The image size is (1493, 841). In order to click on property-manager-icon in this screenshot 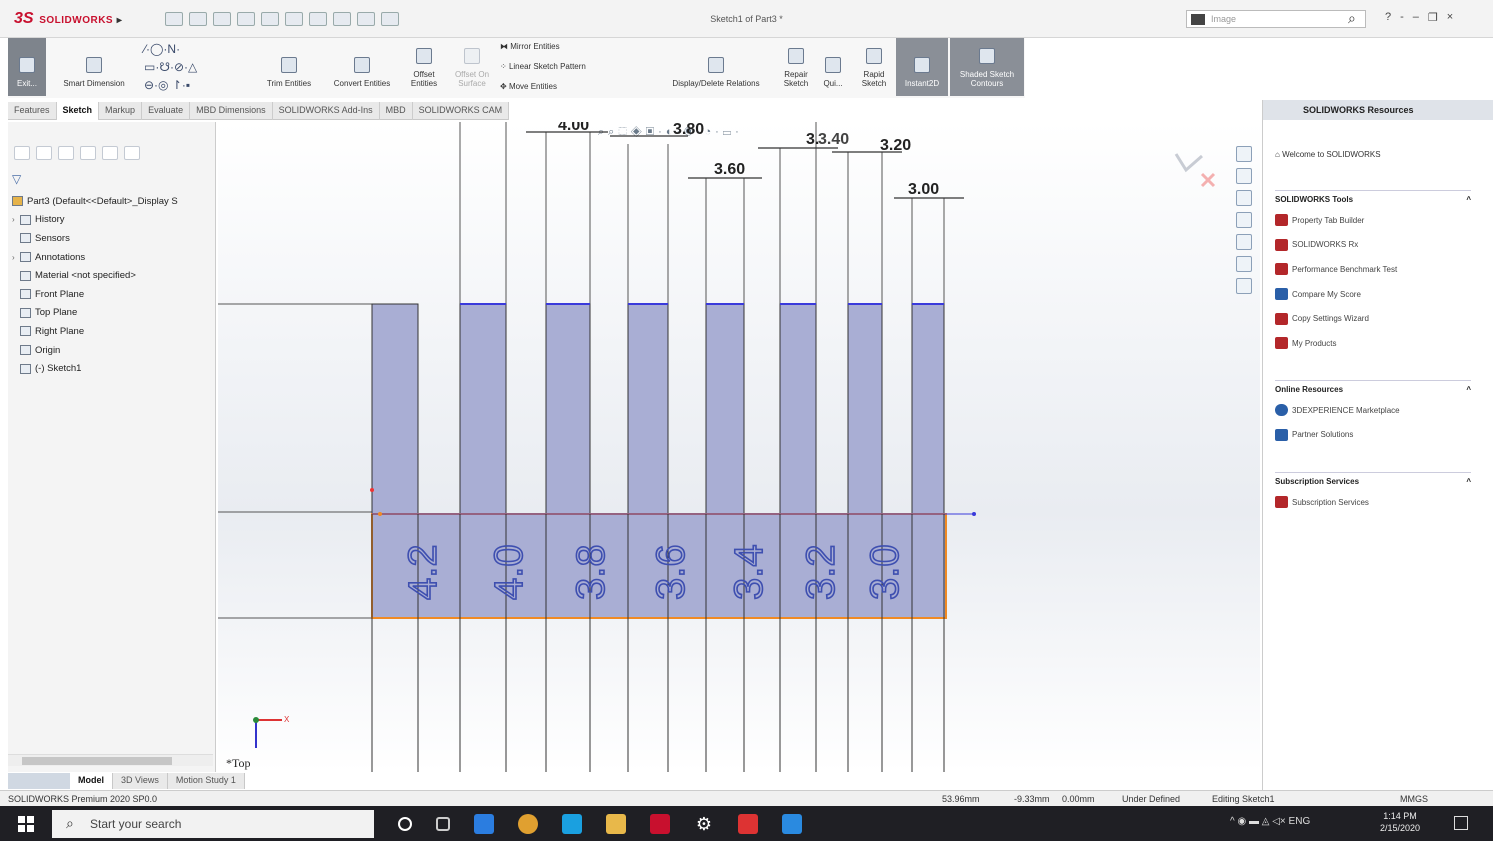, I will do `click(44, 153)`.